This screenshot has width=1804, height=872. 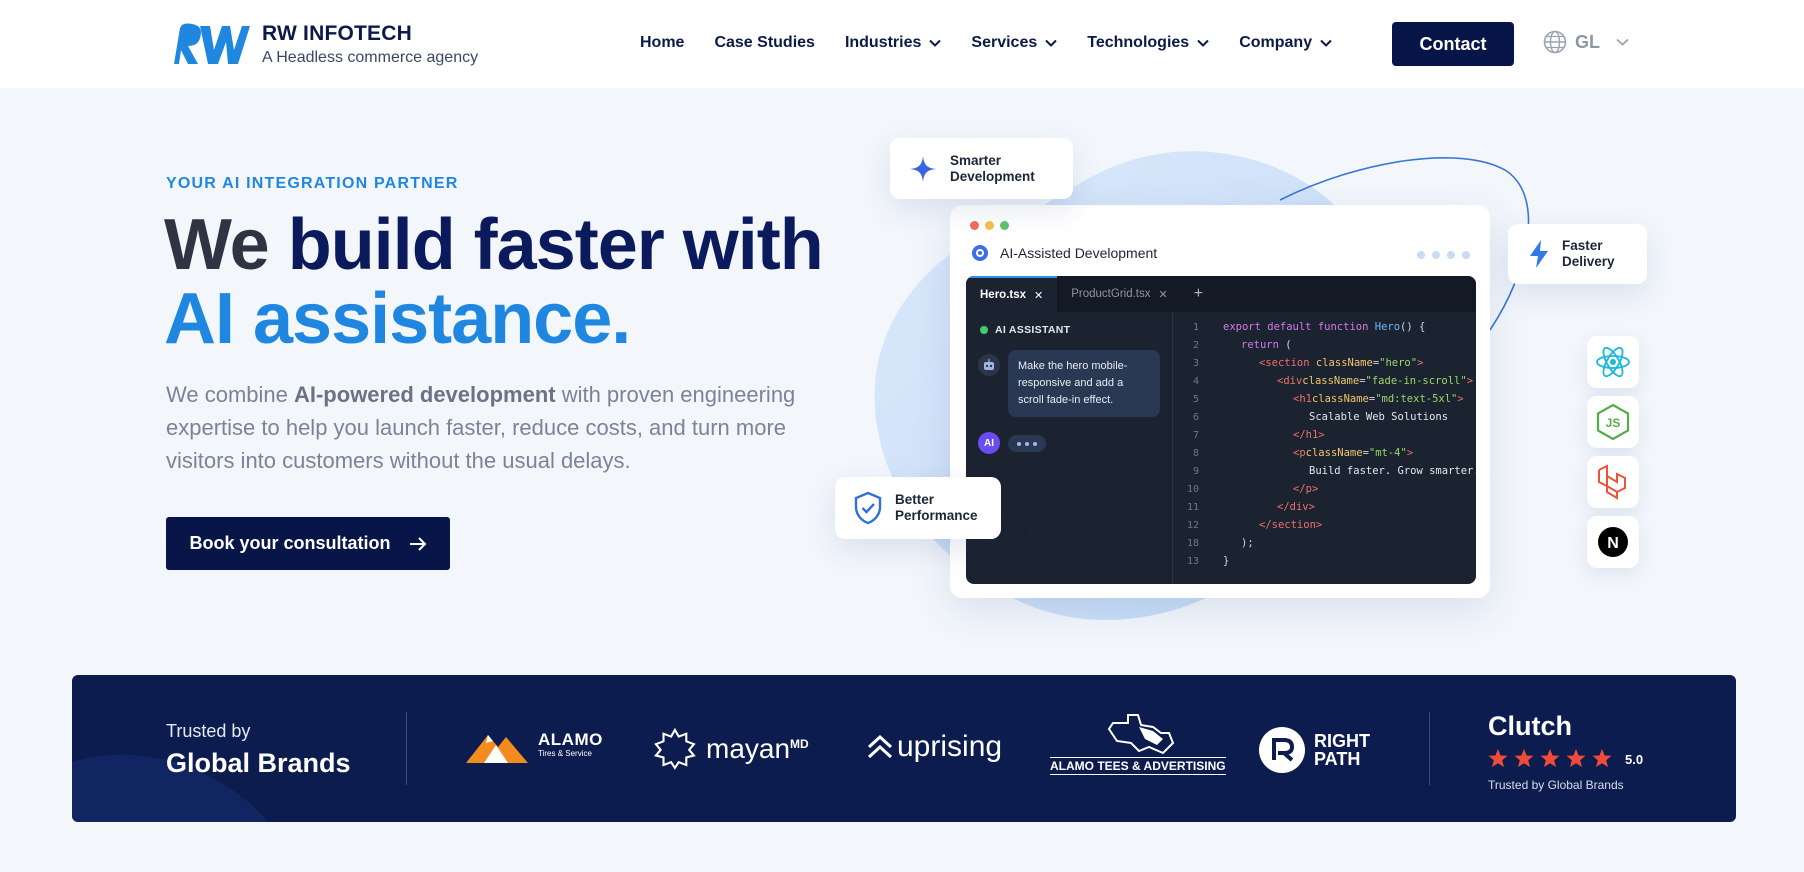 I want to click on nav-home-label: Home, so click(x=662, y=42).